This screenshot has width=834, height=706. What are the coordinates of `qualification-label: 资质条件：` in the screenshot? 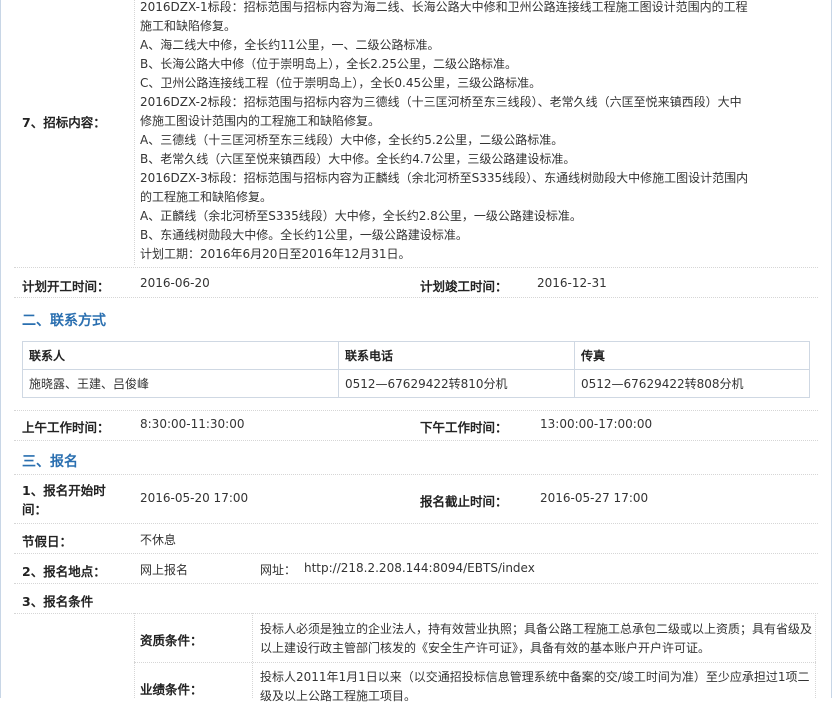 It's located at (171, 640).